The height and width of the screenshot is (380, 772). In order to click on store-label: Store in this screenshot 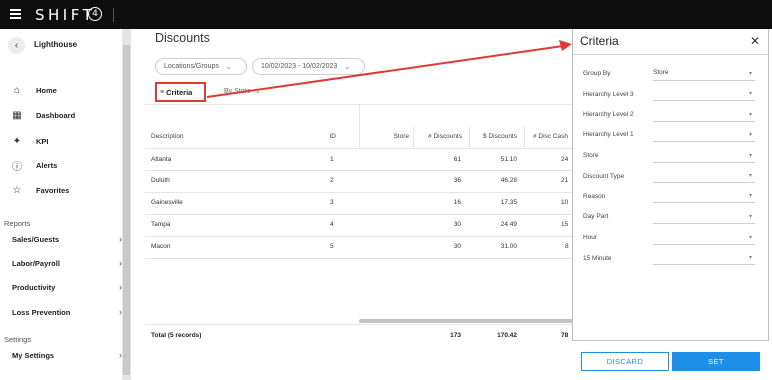, I will do `click(591, 155)`.